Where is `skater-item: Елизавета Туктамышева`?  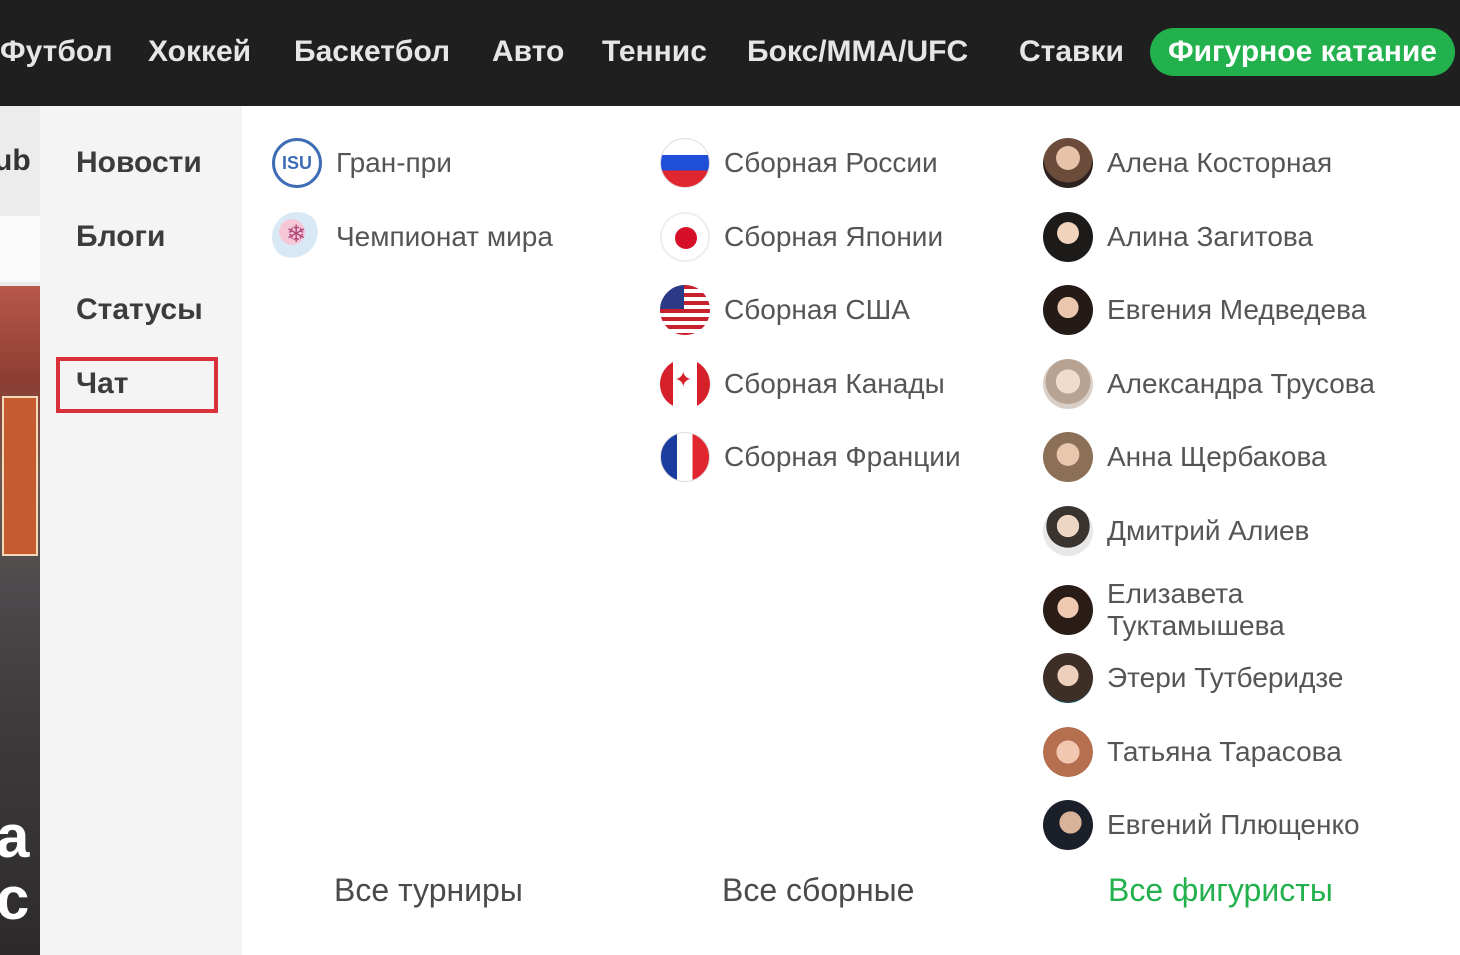 skater-item: Елизавета Туктамышева is located at coordinates (1205, 610).